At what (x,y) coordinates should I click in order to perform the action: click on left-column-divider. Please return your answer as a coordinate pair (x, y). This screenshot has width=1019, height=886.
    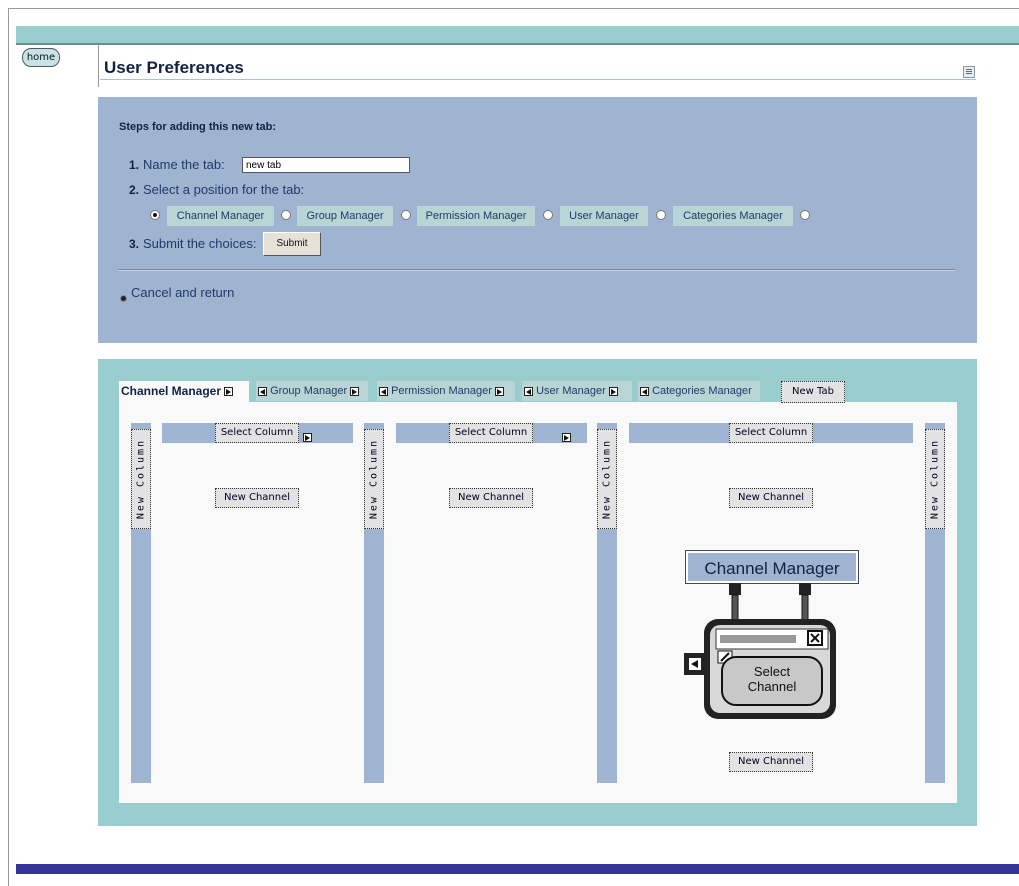
    Looking at the image, I should click on (98, 66).